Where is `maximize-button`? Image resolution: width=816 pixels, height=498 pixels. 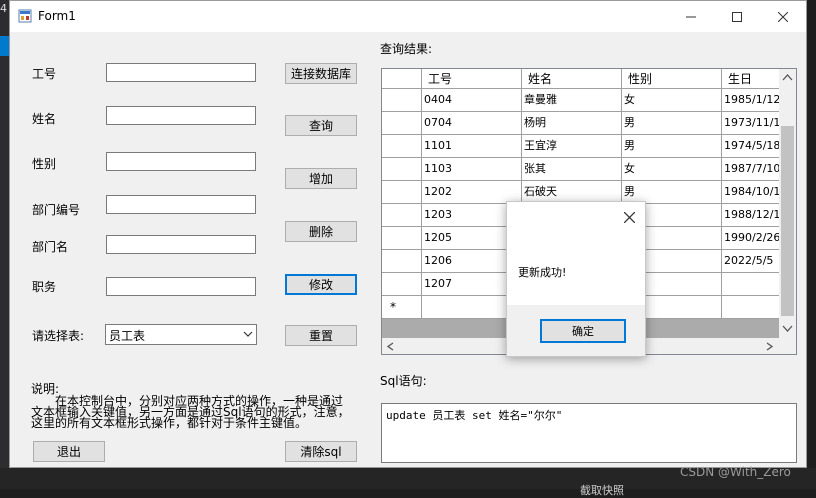 maximize-button is located at coordinates (737, 16).